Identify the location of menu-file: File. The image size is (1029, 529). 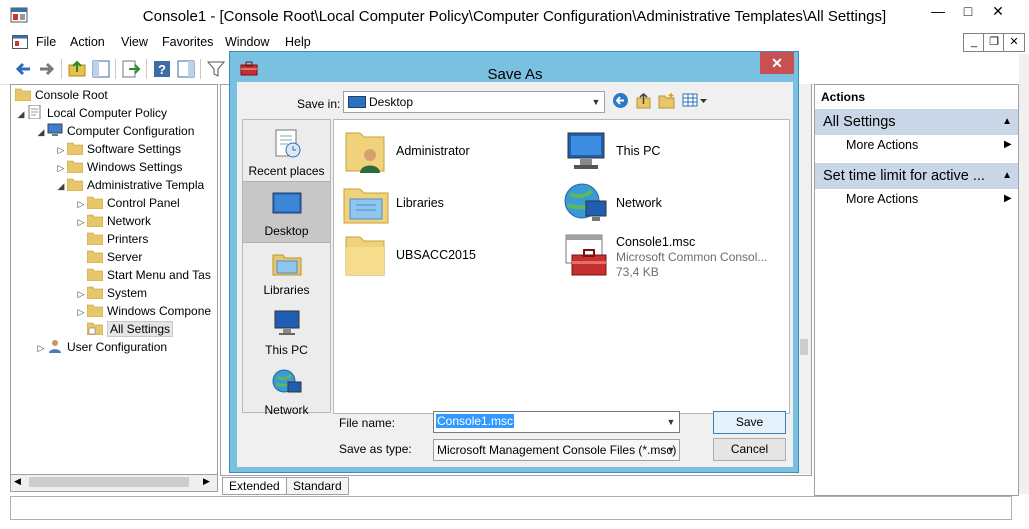
(46, 42).